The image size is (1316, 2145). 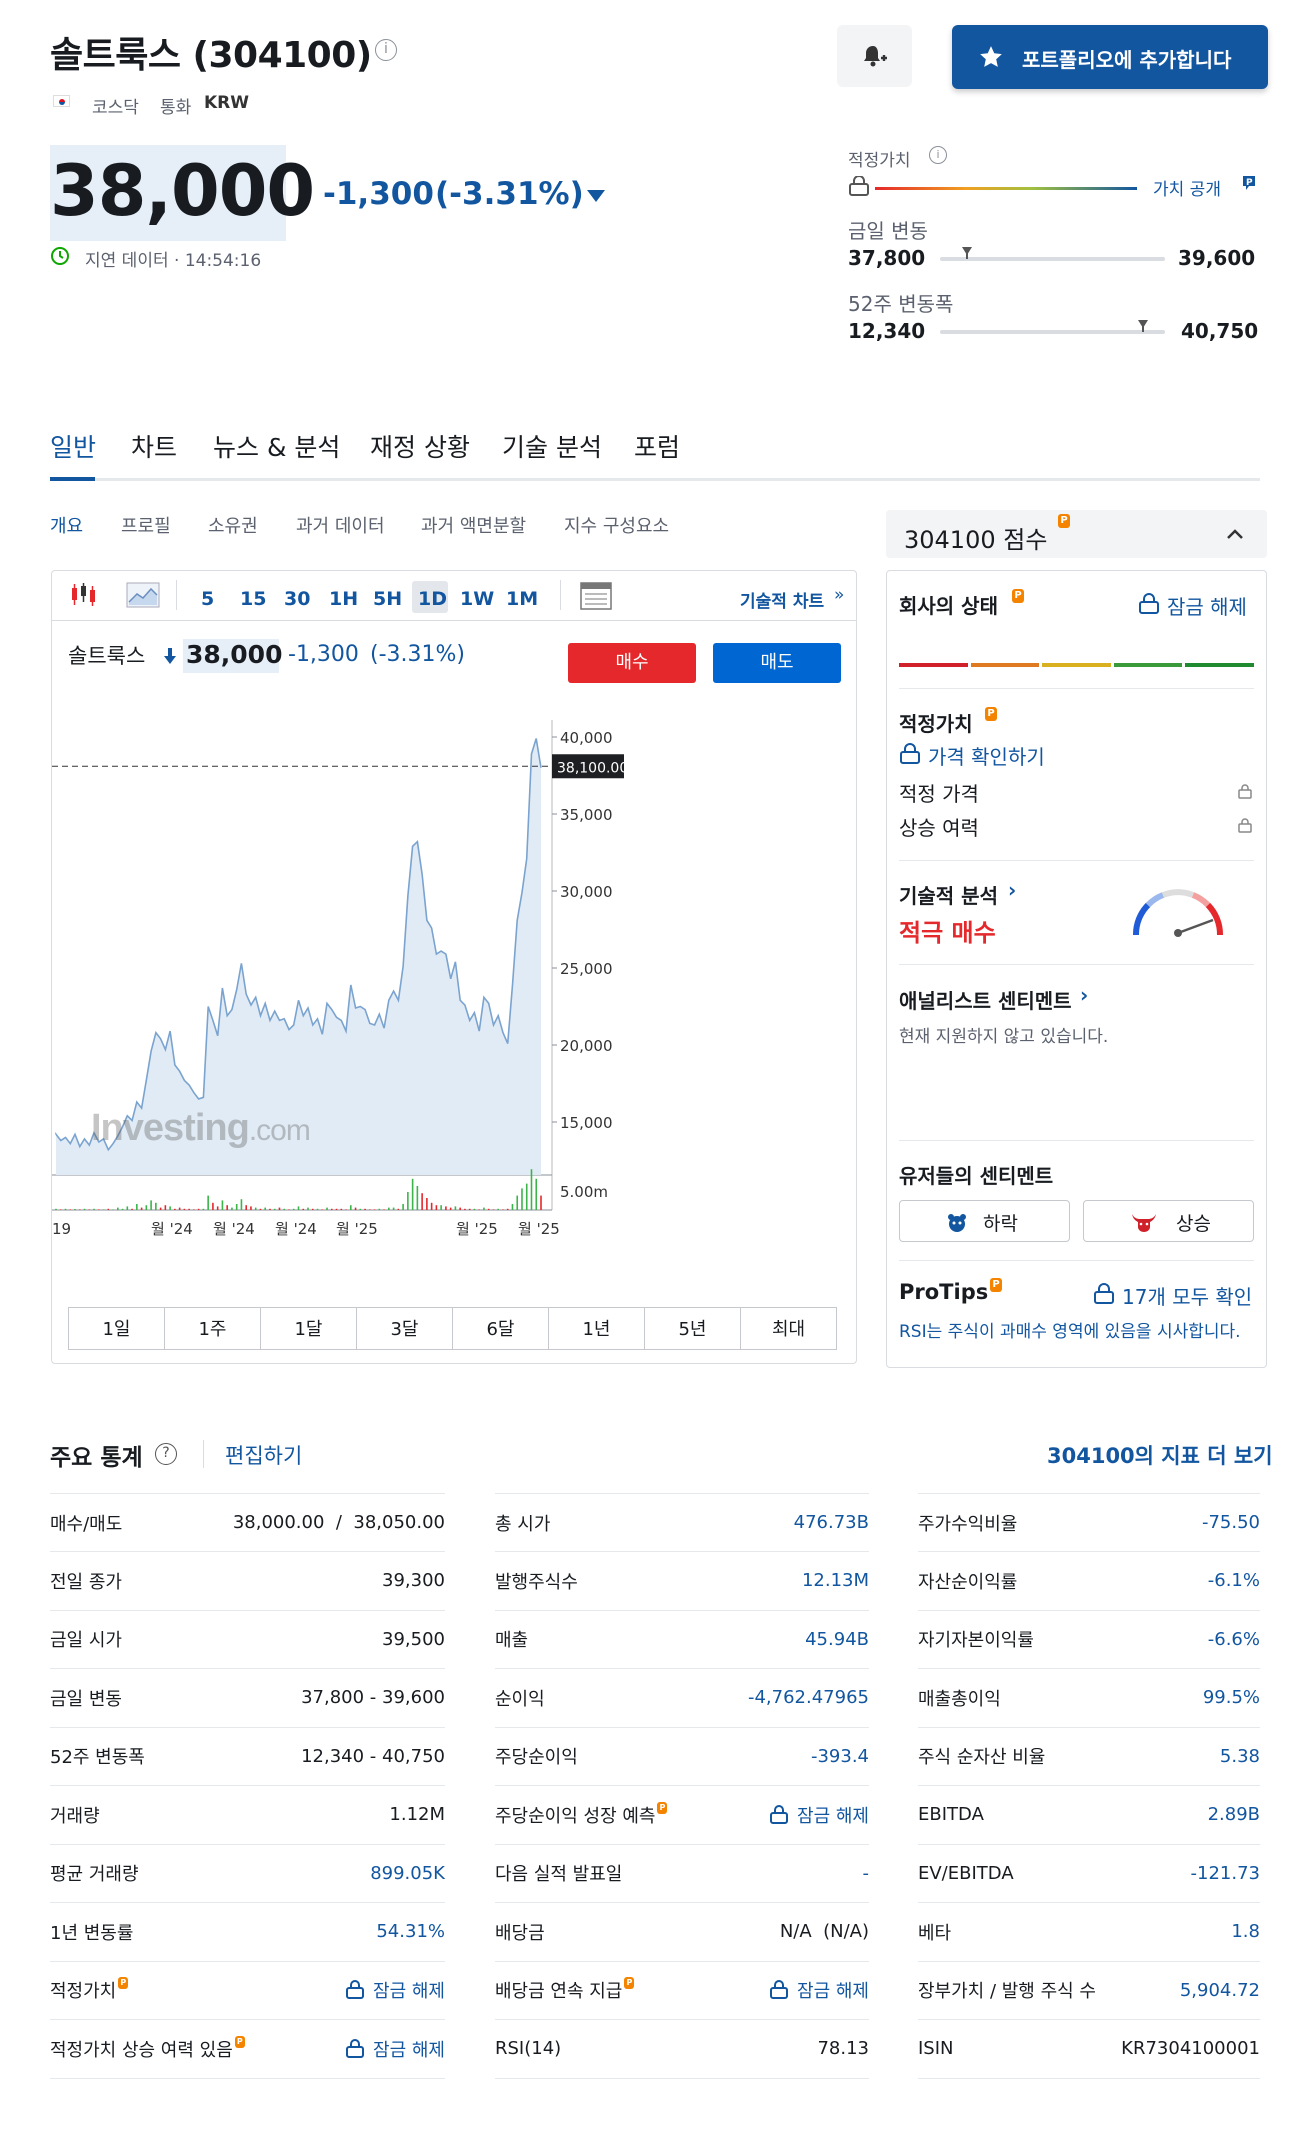 I want to click on divider-v, so click(x=203, y=1454).